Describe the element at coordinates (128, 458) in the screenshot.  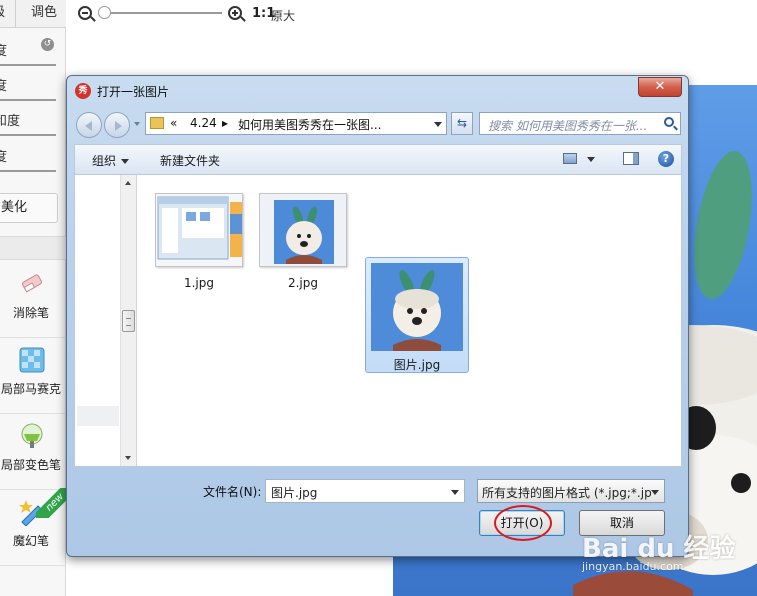
I see `scroll-down-icon` at that location.